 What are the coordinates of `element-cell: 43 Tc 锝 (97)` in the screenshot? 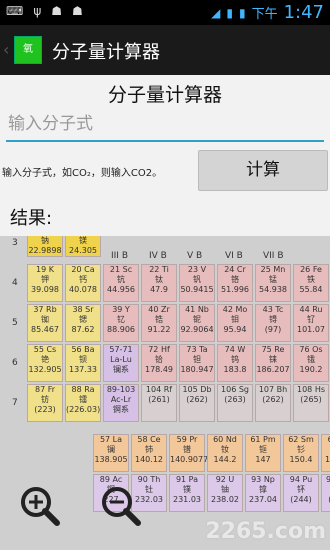 It's located at (273, 323).